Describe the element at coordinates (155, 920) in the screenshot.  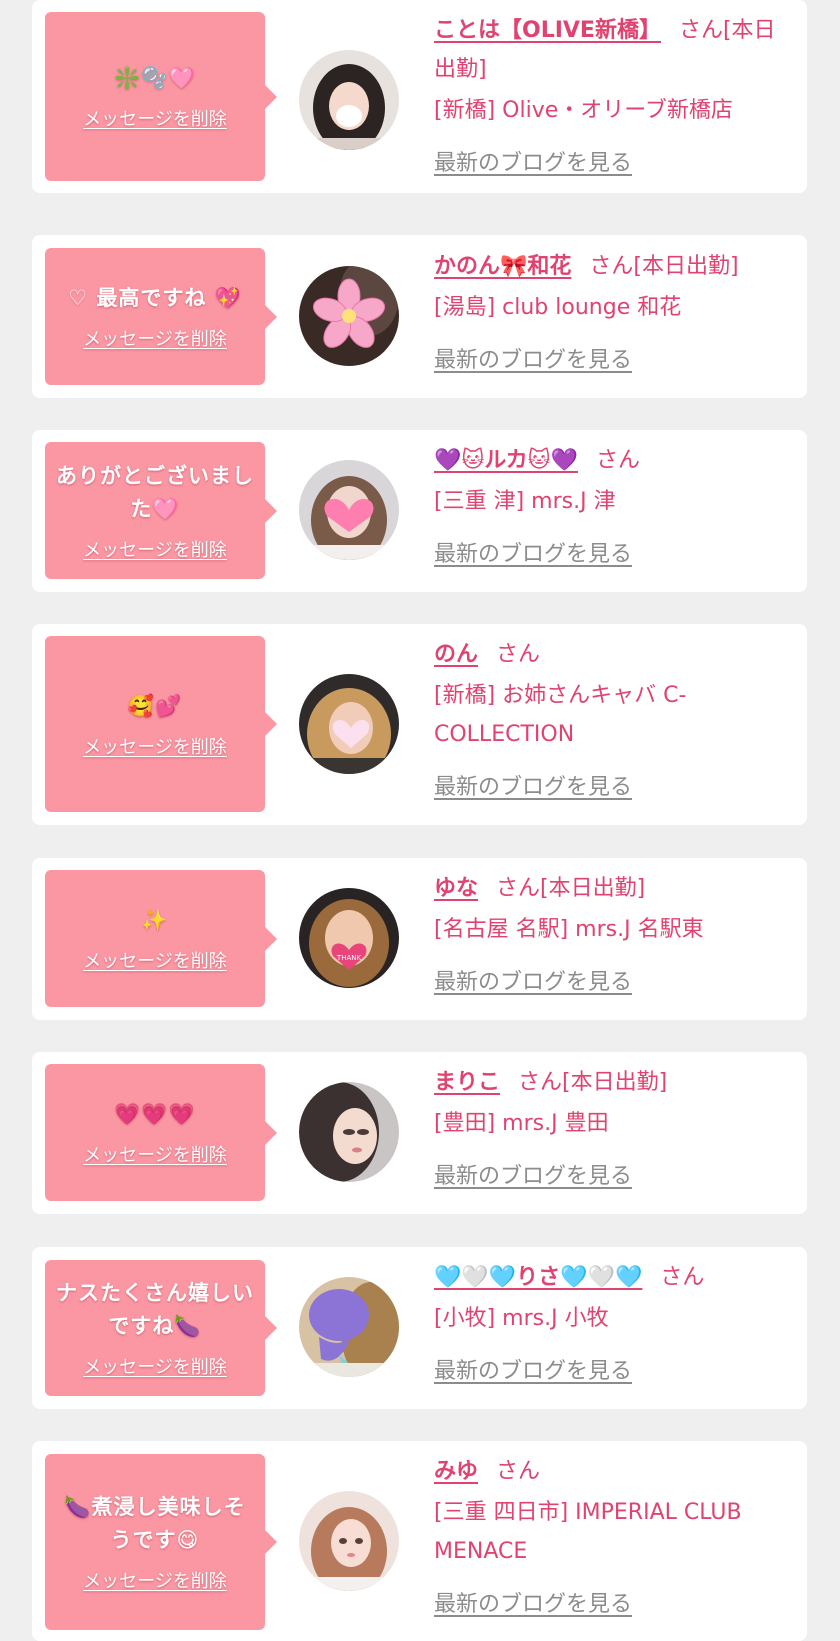
I see `message-text: ✨` at that location.